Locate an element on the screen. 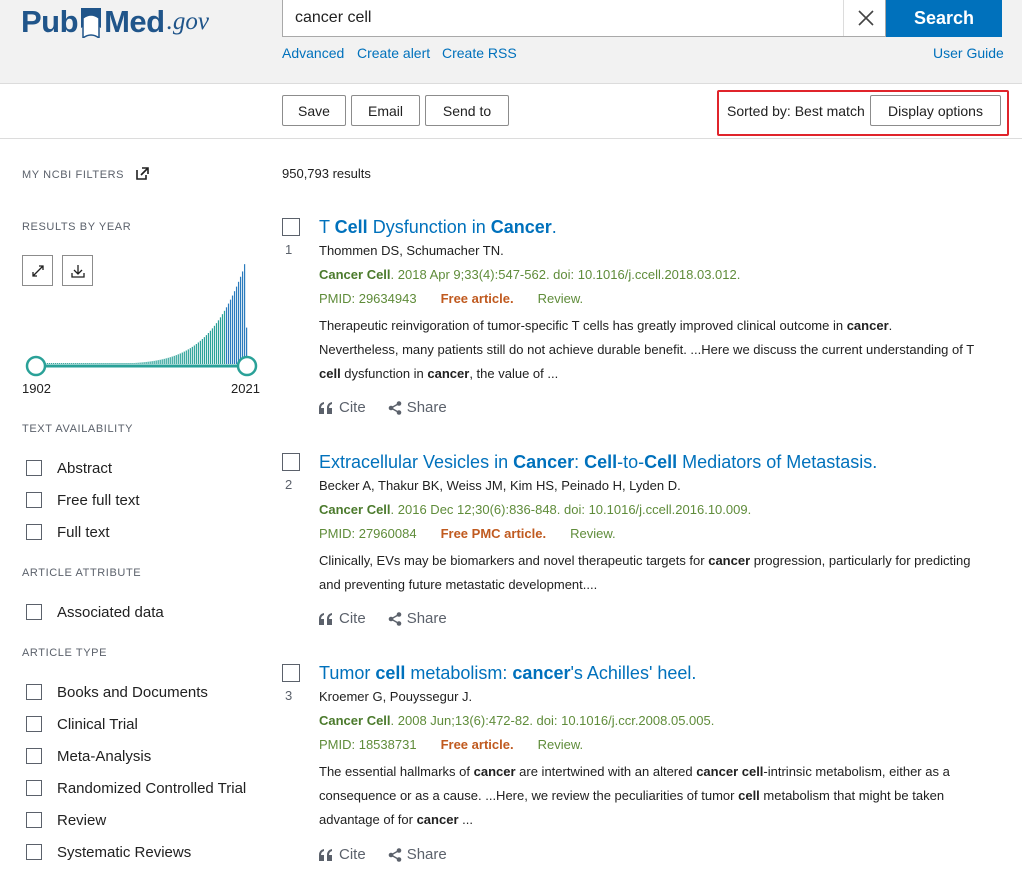 Image resolution: width=1022 pixels, height=885 pixels. advanced-link: Advanced is located at coordinates (313, 53).